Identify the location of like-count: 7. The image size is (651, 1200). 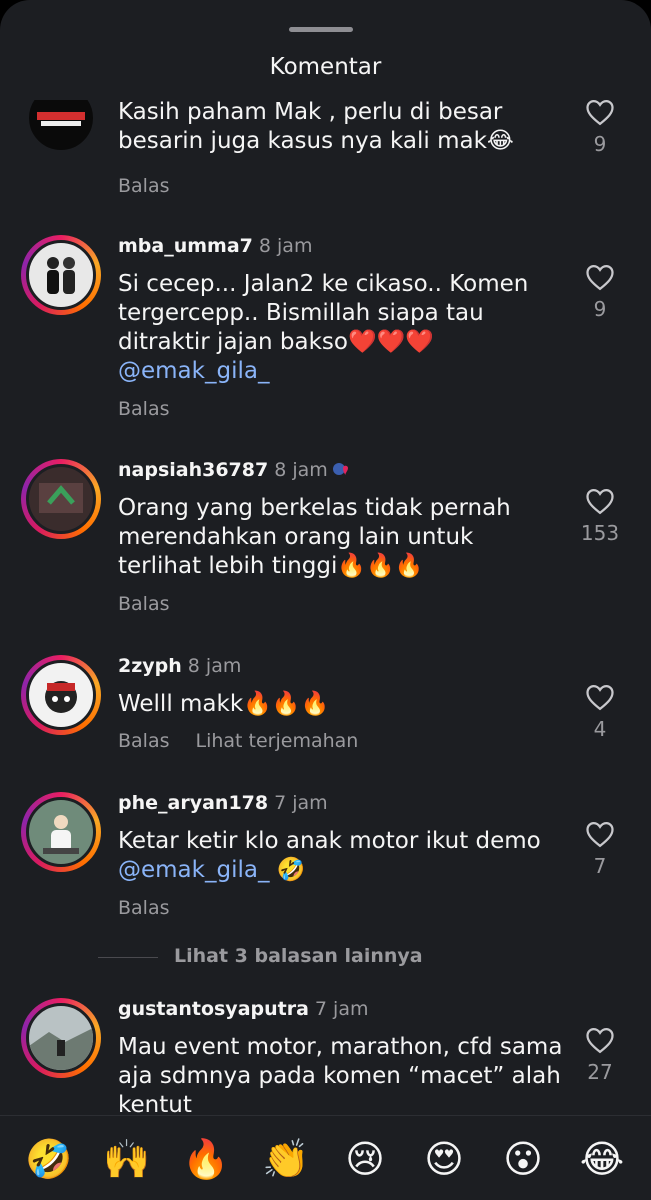
(600, 866).